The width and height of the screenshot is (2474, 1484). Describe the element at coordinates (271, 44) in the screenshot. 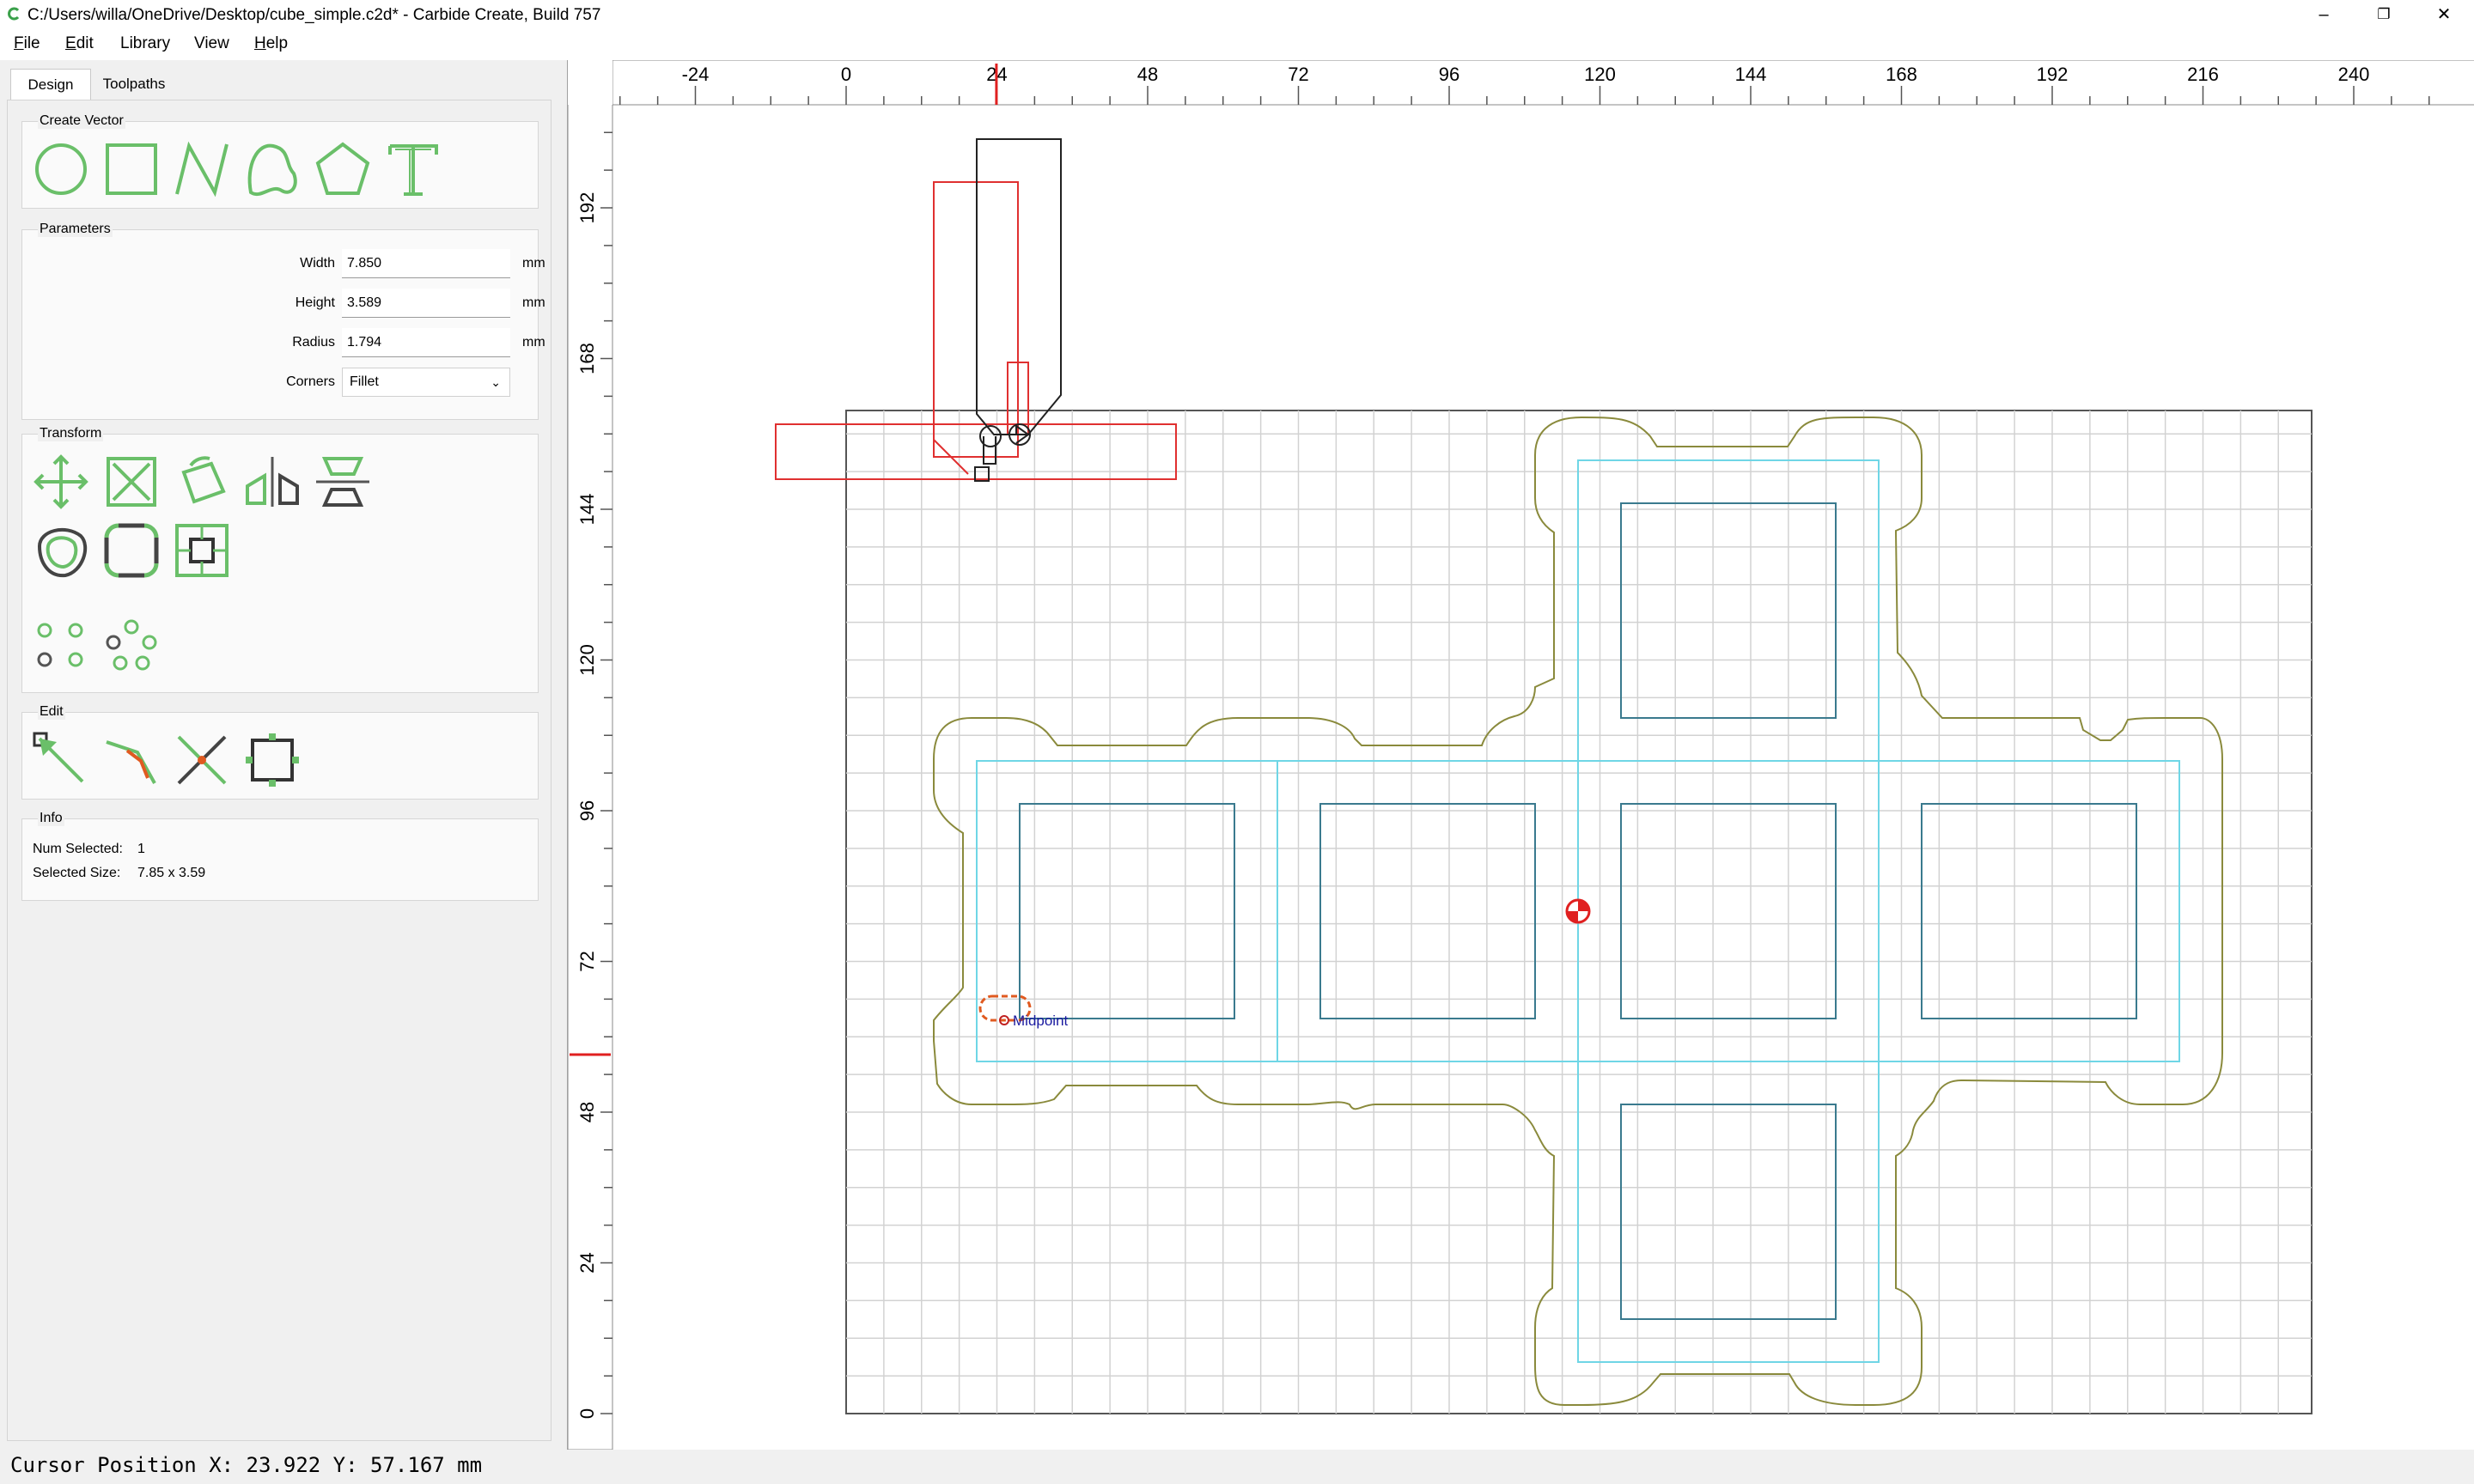

I see `menu-help: Help` at that location.